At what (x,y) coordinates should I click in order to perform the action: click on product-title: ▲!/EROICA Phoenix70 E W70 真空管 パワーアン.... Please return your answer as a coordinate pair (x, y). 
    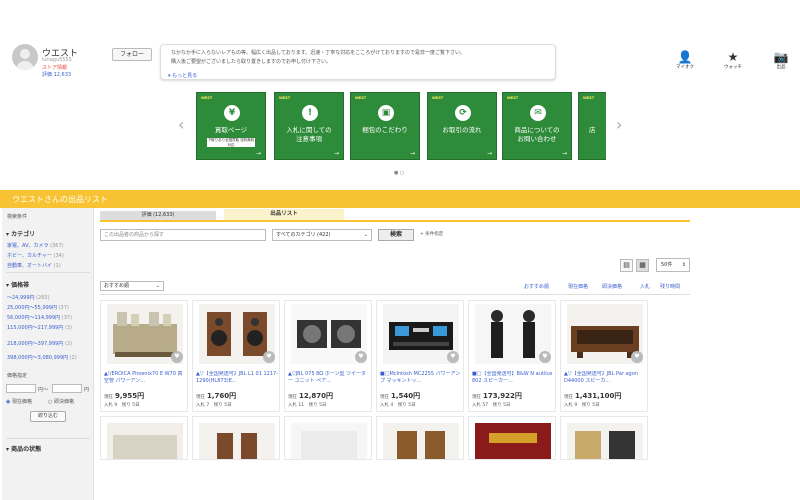
    Looking at the image, I should click on (145, 378).